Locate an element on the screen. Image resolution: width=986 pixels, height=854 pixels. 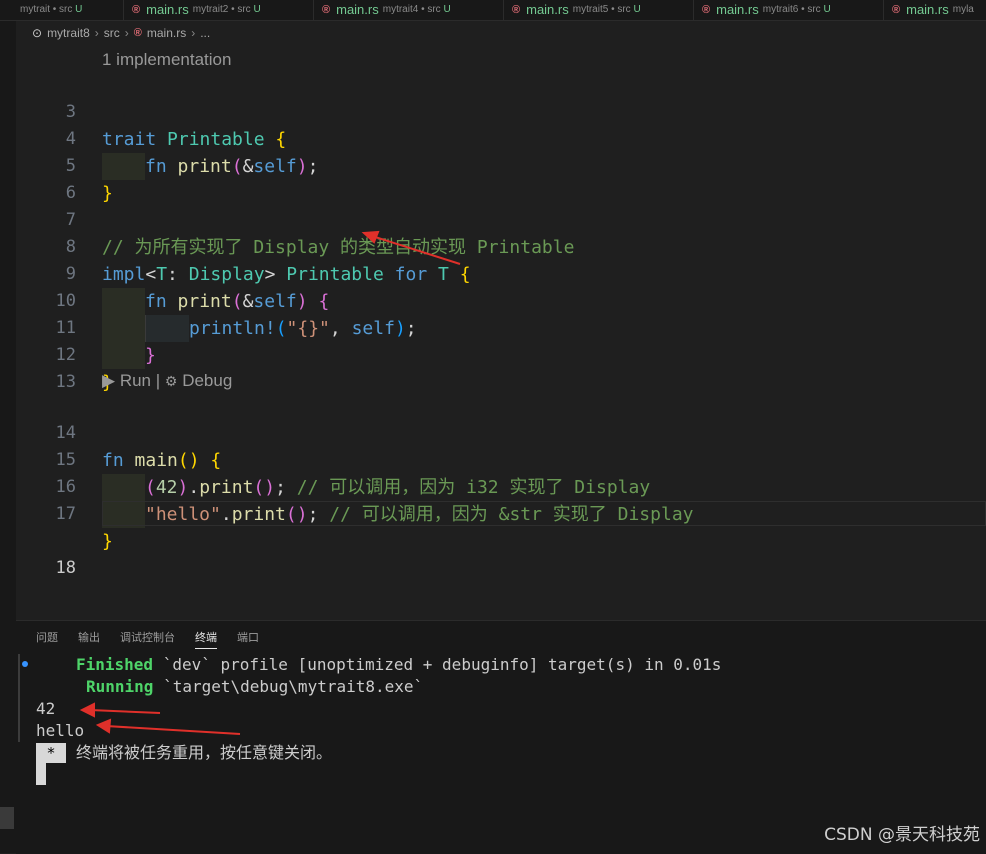
code-line: 9 fn print(&self) { is located at coordinates (501, 274).